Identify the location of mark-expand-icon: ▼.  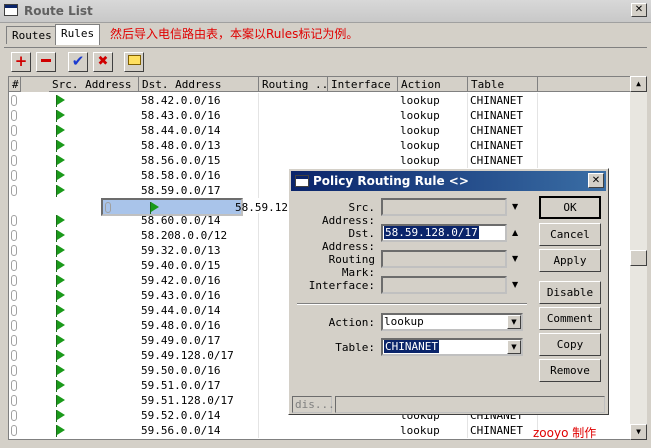
(515, 258).